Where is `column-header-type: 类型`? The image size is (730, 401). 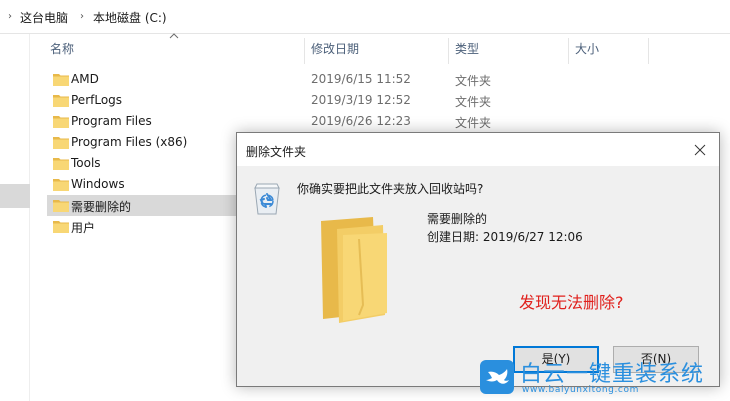
column-header-type: 类型 is located at coordinates (467, 50).